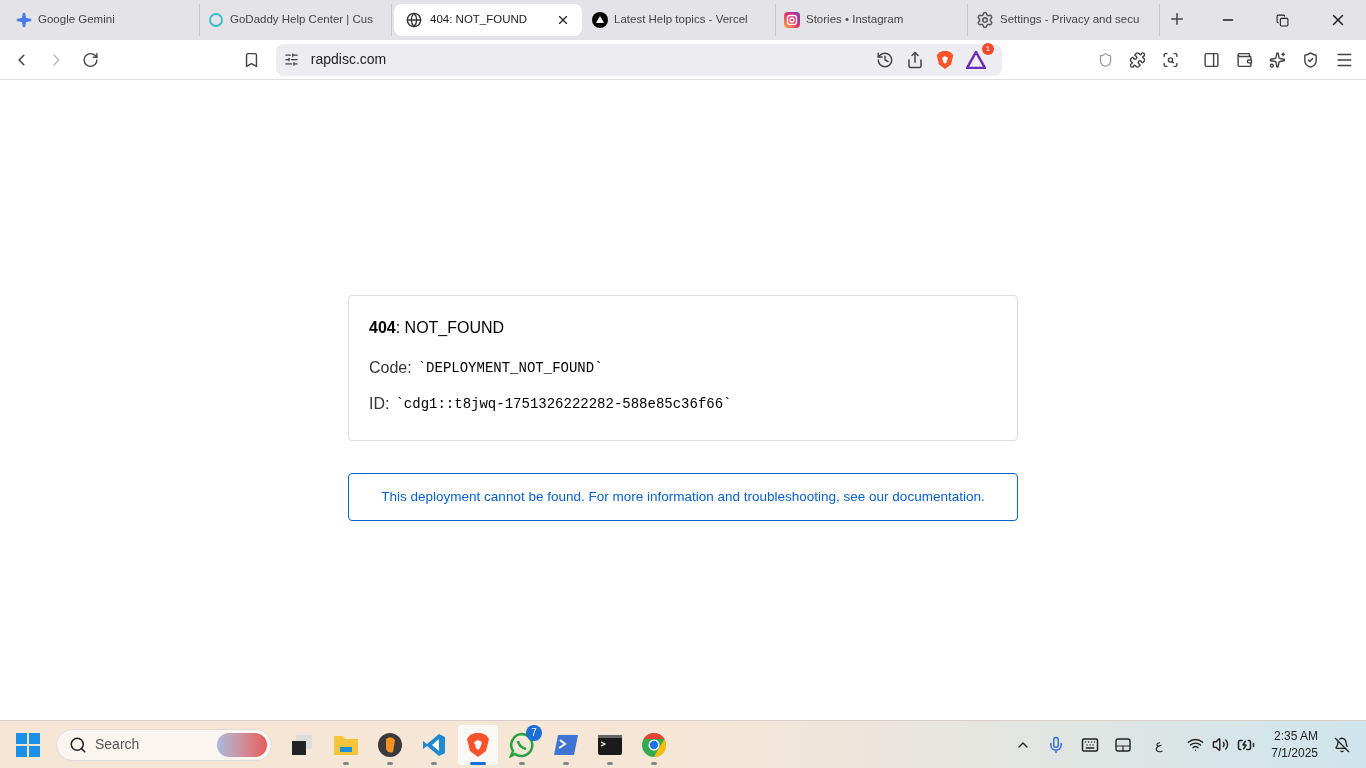 The image size is (1366, 768). I want to click on browser-tab: GoDaddy Help Center | Cus, so click(296, 20).